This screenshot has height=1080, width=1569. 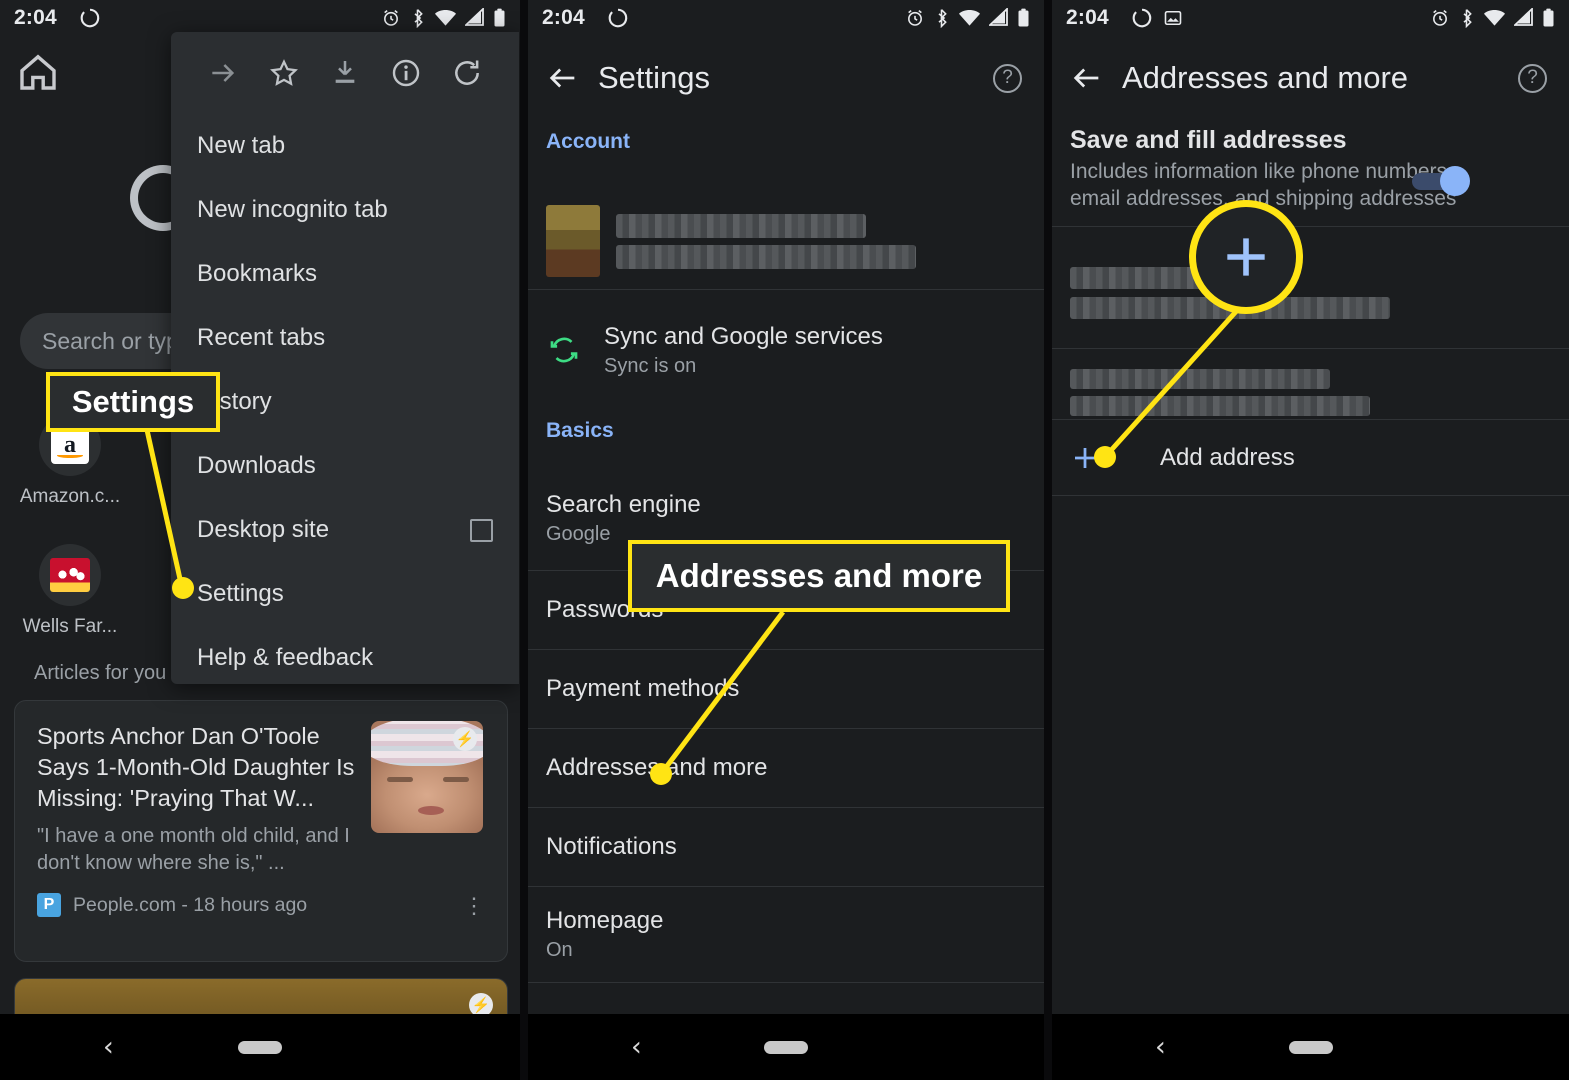 I want to click on source-favicon: P, so click(x=49, y=905).